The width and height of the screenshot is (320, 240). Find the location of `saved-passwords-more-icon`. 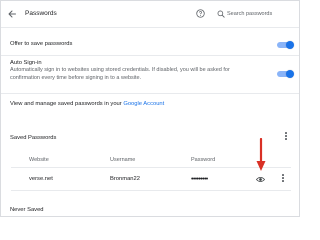

saved-passwords-more-icon is located at coordinates (286, 137).